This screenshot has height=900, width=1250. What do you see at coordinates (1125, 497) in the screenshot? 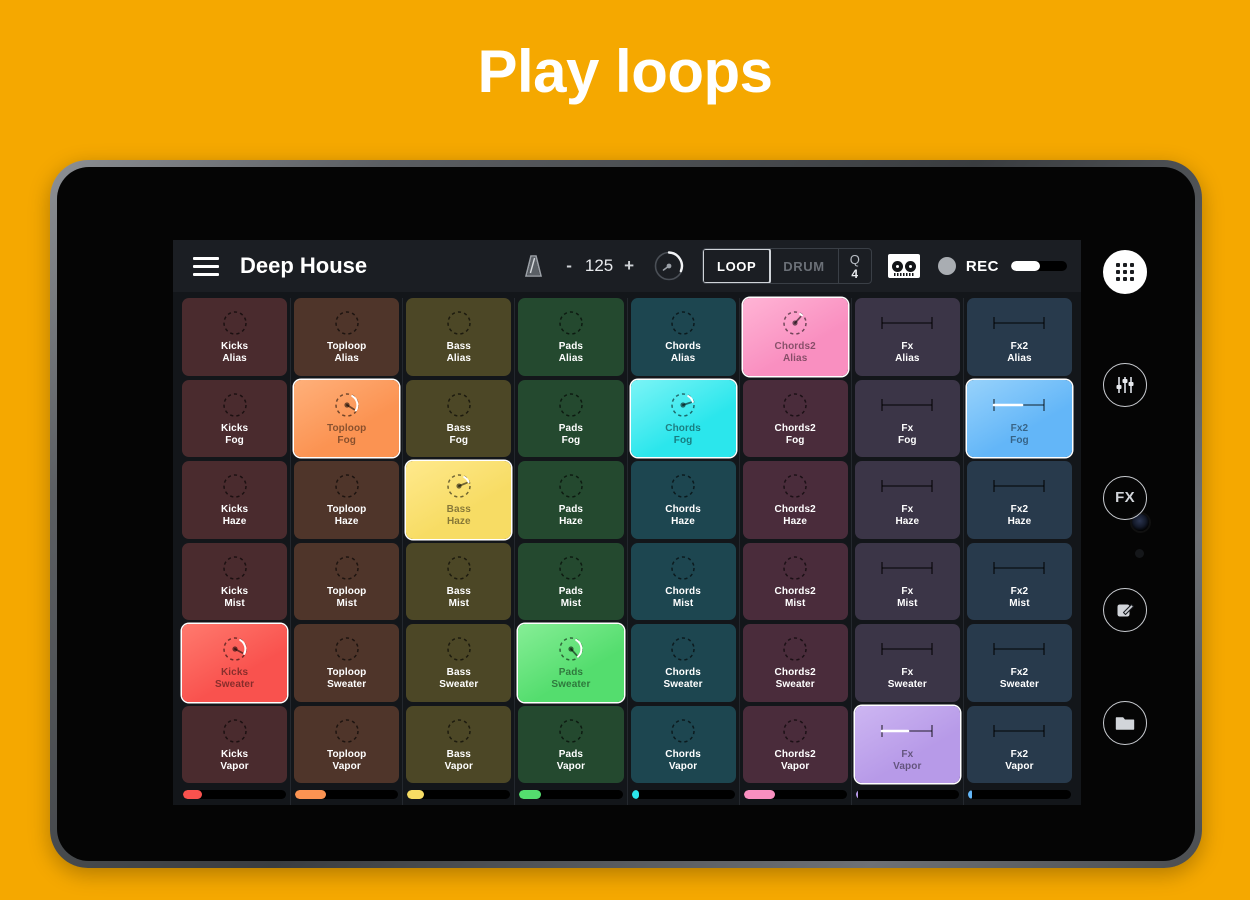
I see `fx-button: FX` at bounding box center [1125, 497].